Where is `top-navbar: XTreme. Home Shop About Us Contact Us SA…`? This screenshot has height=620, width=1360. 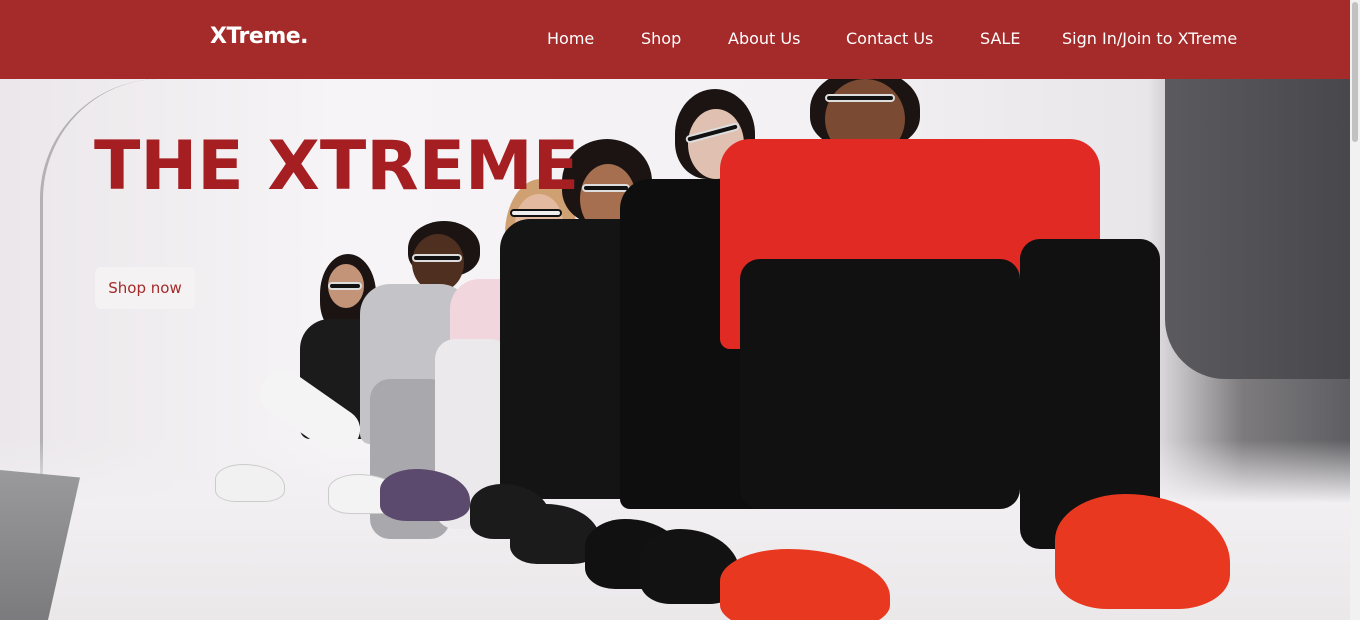
top-navbar: XTreme. Home Shop About Us Contact Us SA… is located at coordinates (675, 39).